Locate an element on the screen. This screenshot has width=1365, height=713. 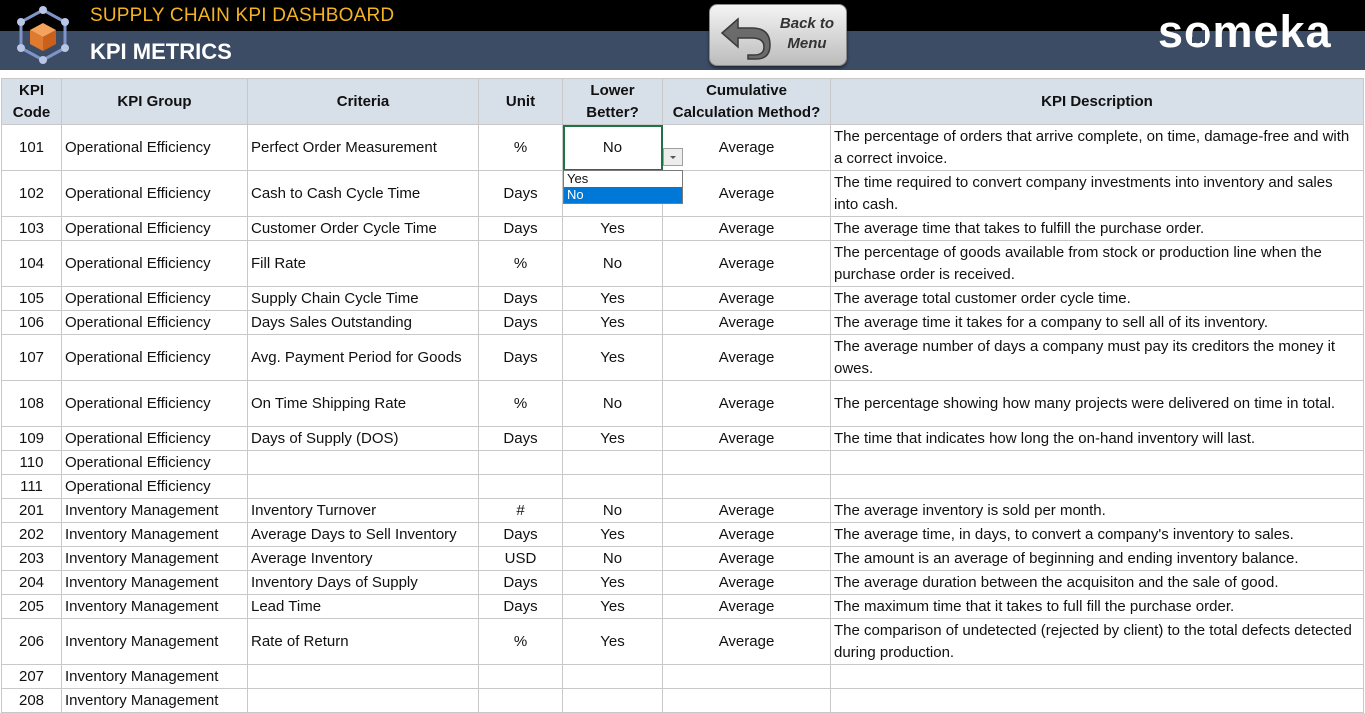
criteria-cell: Days of Supply (DOS) is located at coordinates (363, 438).